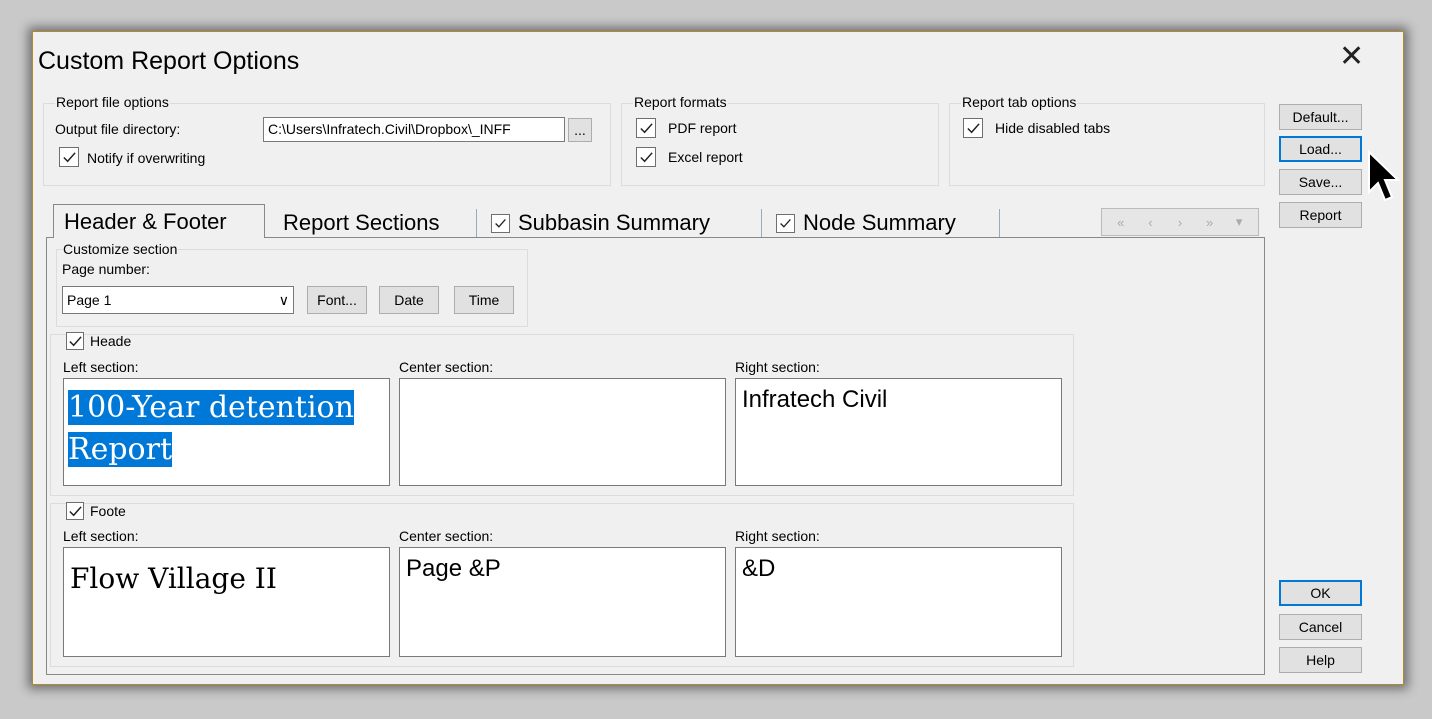  What do you see at coordinates (562, 602) in the screenshot?
I see `footer-center-textarea: Page &P` at bounding box center [562, 602].